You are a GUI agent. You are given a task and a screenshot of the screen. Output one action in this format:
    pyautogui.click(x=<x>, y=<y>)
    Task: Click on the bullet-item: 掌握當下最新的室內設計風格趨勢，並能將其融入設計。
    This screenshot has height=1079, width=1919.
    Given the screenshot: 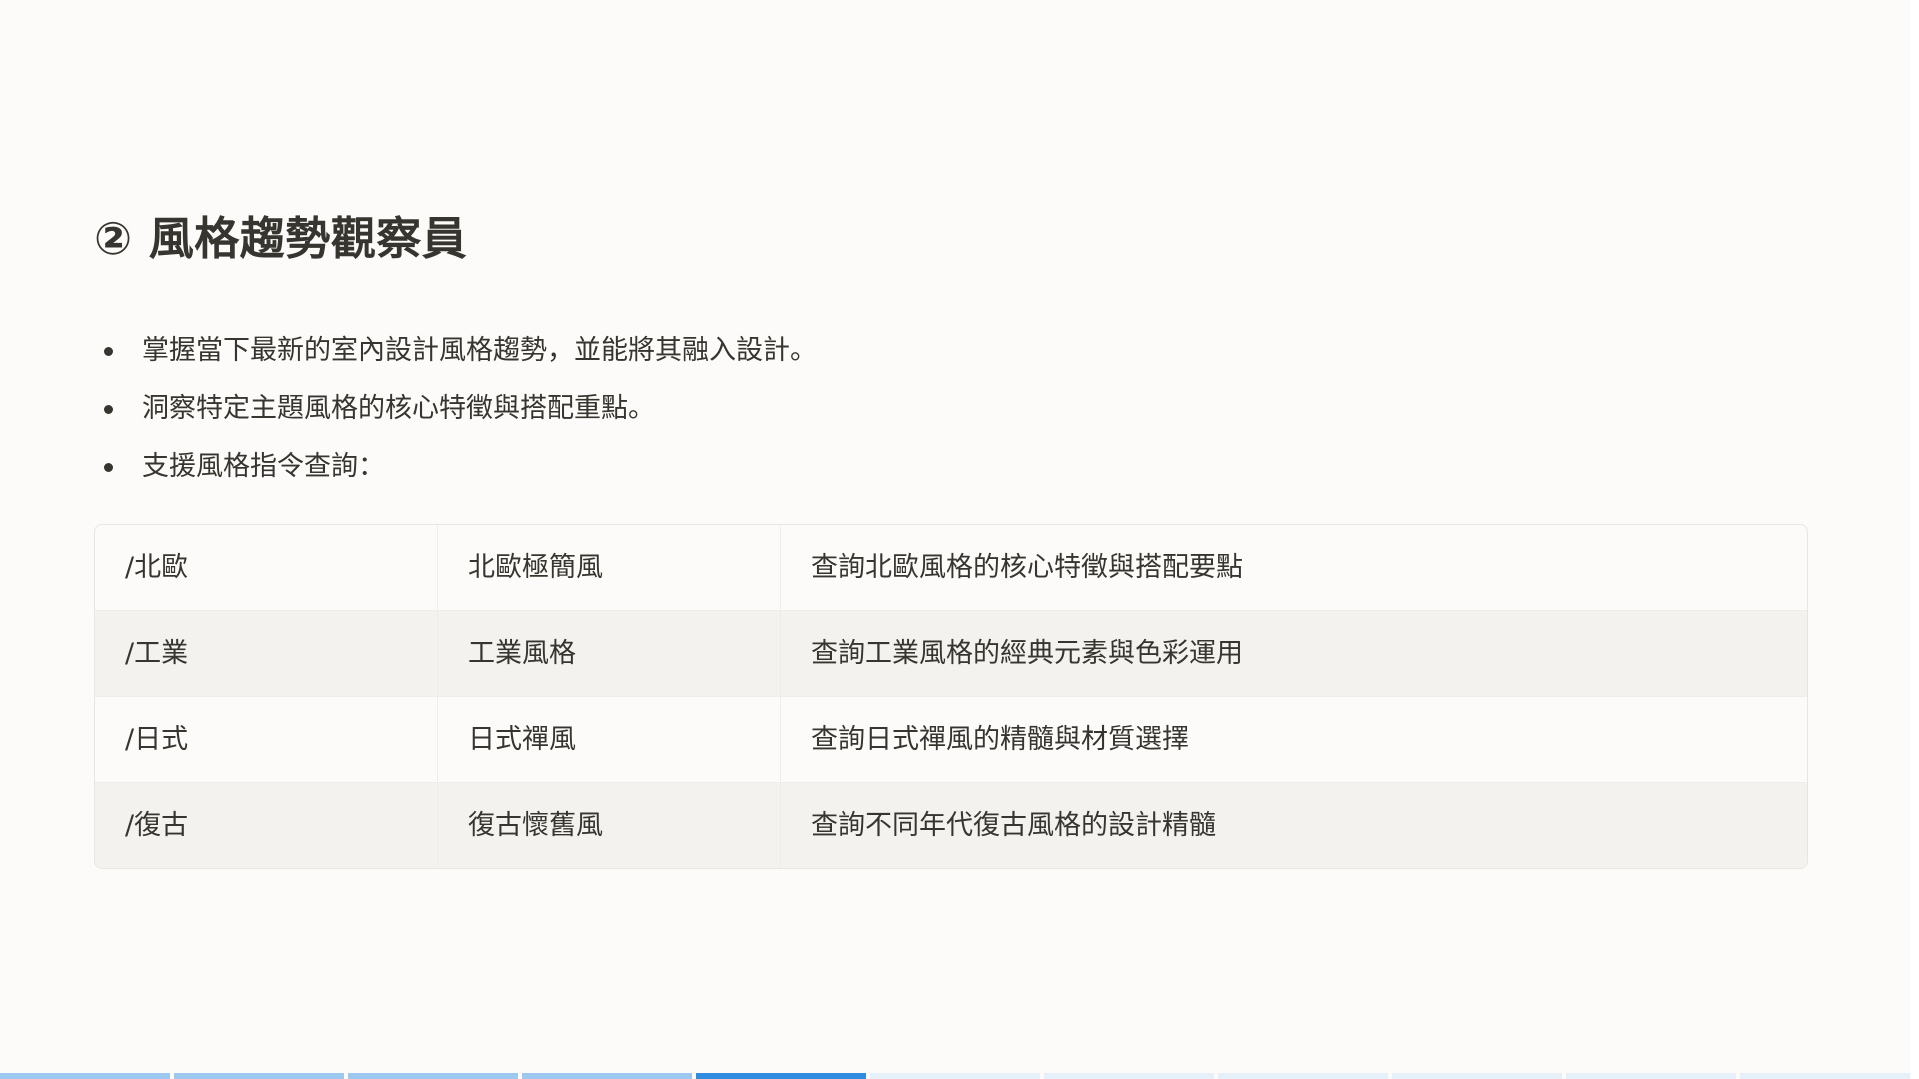 What is the action you would take?
    pyautogui.click(x=744, y=351)
    